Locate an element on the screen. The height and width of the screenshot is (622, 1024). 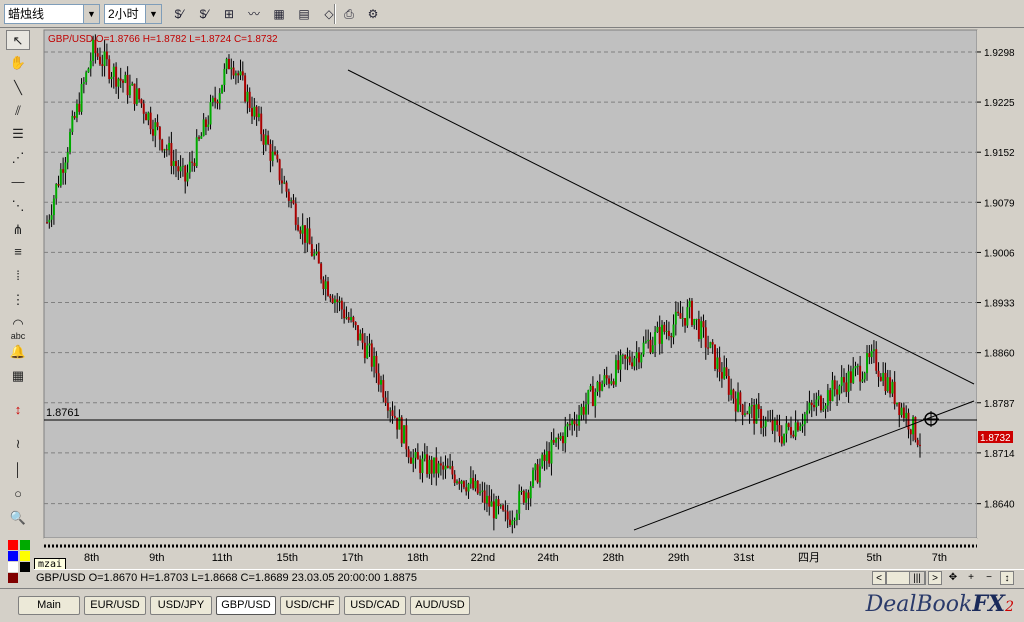
vertical-line-icon: │ is located at coordinates (18, 470).